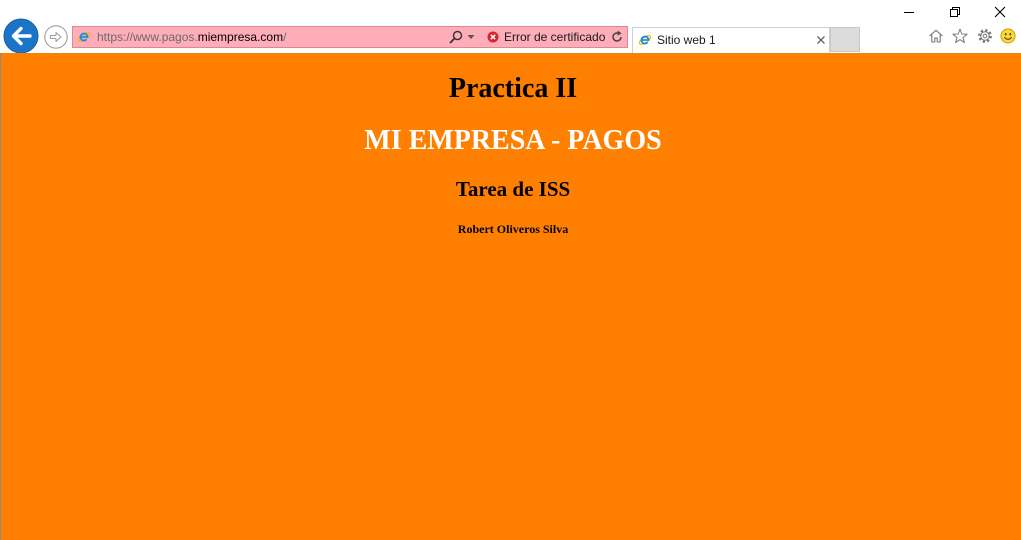  Describe the element at coordinates (936, 36) in the screenshot. I see `home-icon` at that location.